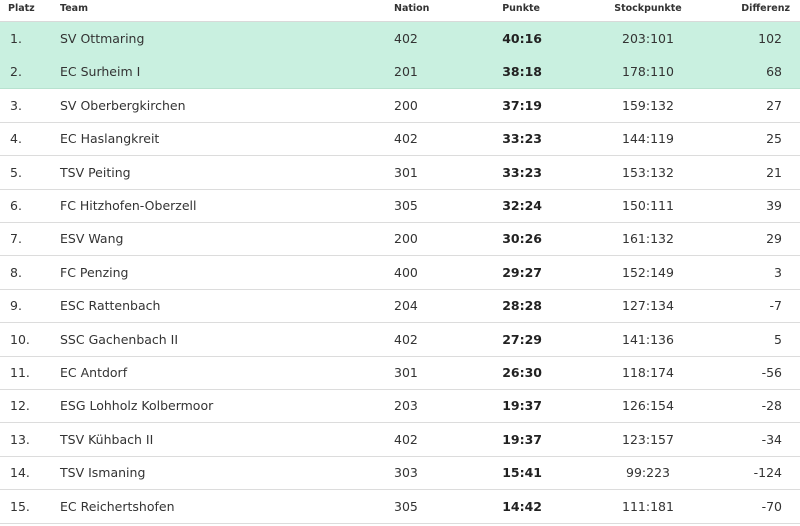 The height and width of the screenshot is (526, 800). I want to click on table-row: 6. FC Hitzhofen-Oberzell 305 32:24 150:111 39, so click(400, 206).